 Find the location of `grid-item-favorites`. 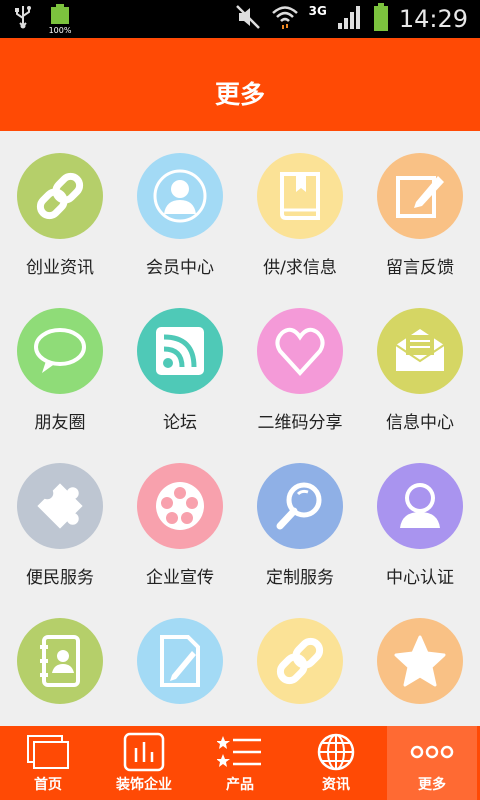

grid-item-favorites is located at coordinates (420, 661).